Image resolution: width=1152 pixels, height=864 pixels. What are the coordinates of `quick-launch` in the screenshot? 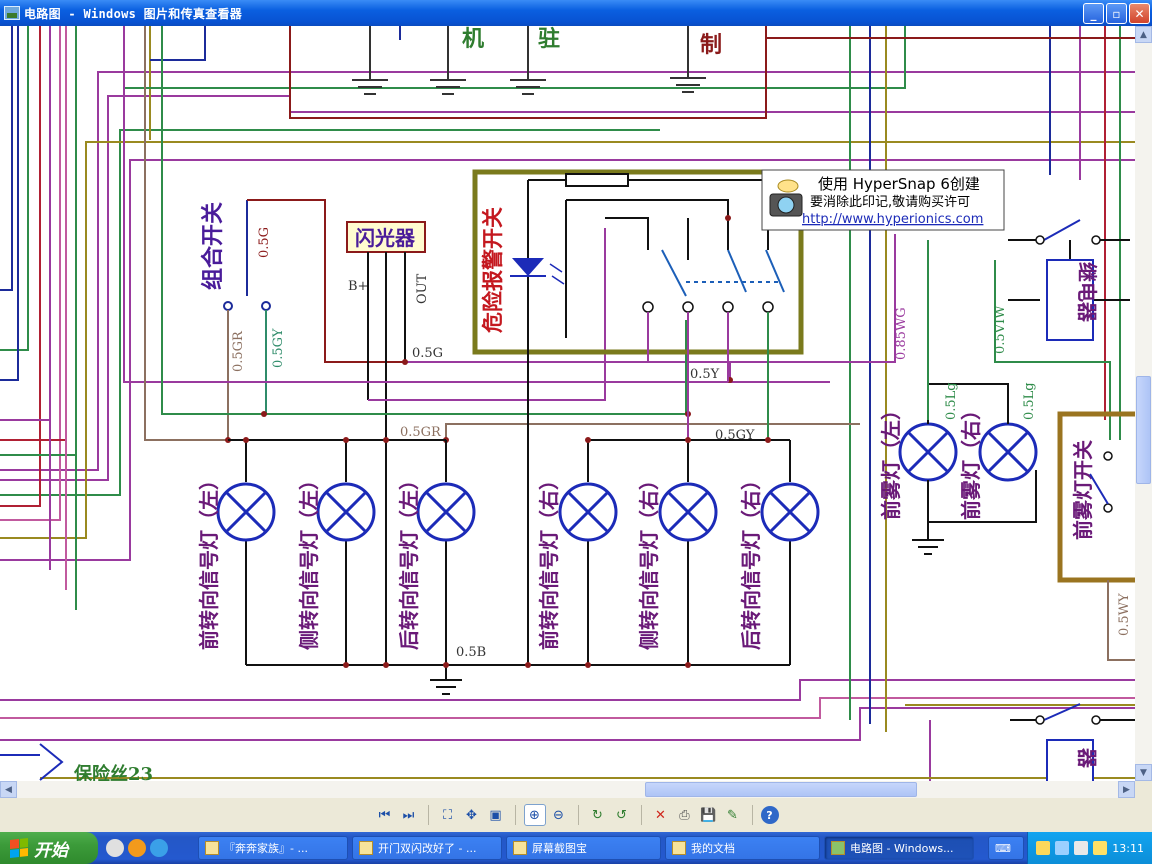 It's located at (137, 848).